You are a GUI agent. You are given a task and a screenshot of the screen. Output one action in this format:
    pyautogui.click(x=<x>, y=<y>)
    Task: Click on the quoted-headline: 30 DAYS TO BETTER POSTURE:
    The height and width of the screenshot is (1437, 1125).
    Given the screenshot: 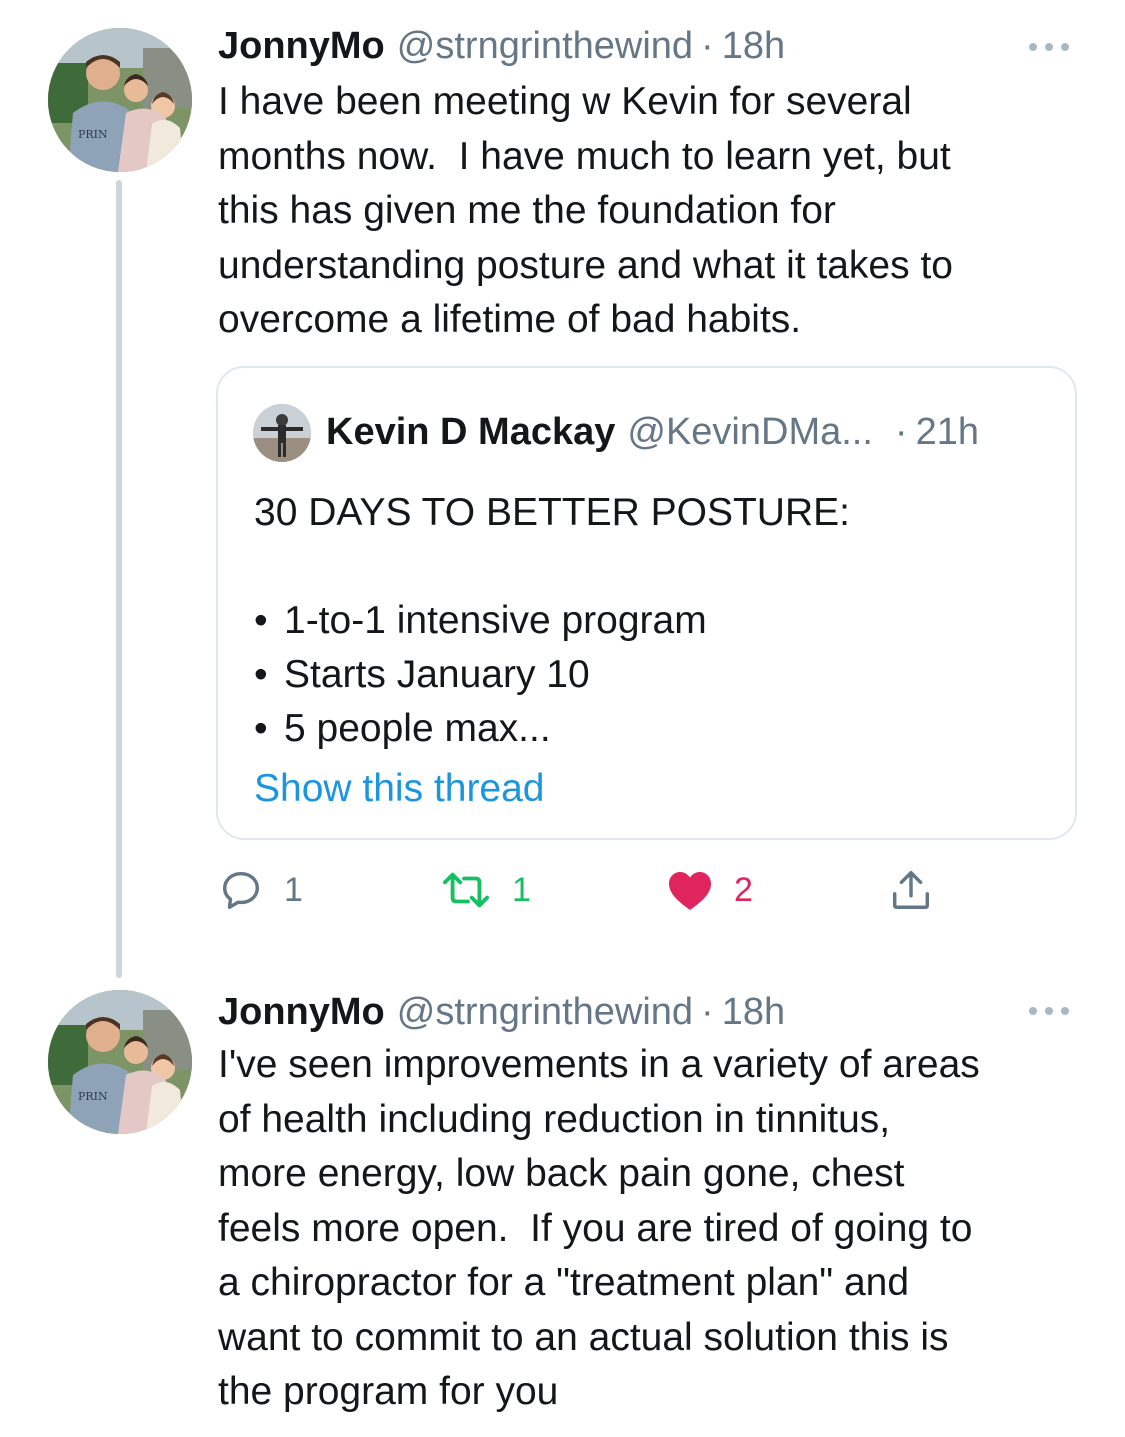 What is the action you would take?
    pyautogui.click(x=552, y=512)
    